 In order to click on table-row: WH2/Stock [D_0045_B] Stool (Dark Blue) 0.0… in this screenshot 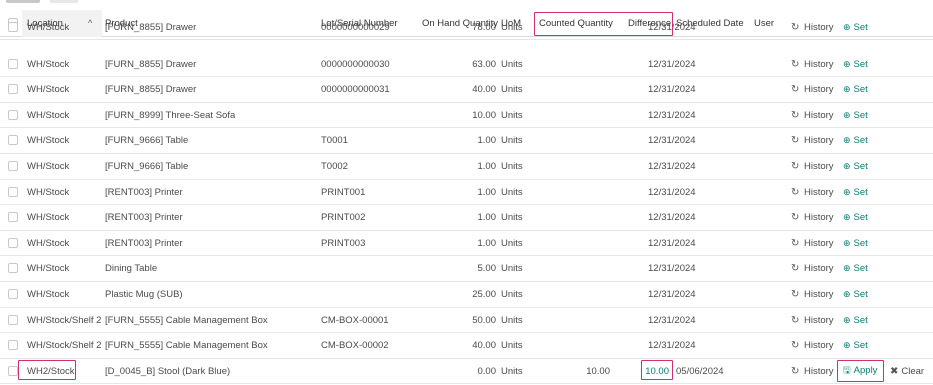, I will do `click(466, 372)`.